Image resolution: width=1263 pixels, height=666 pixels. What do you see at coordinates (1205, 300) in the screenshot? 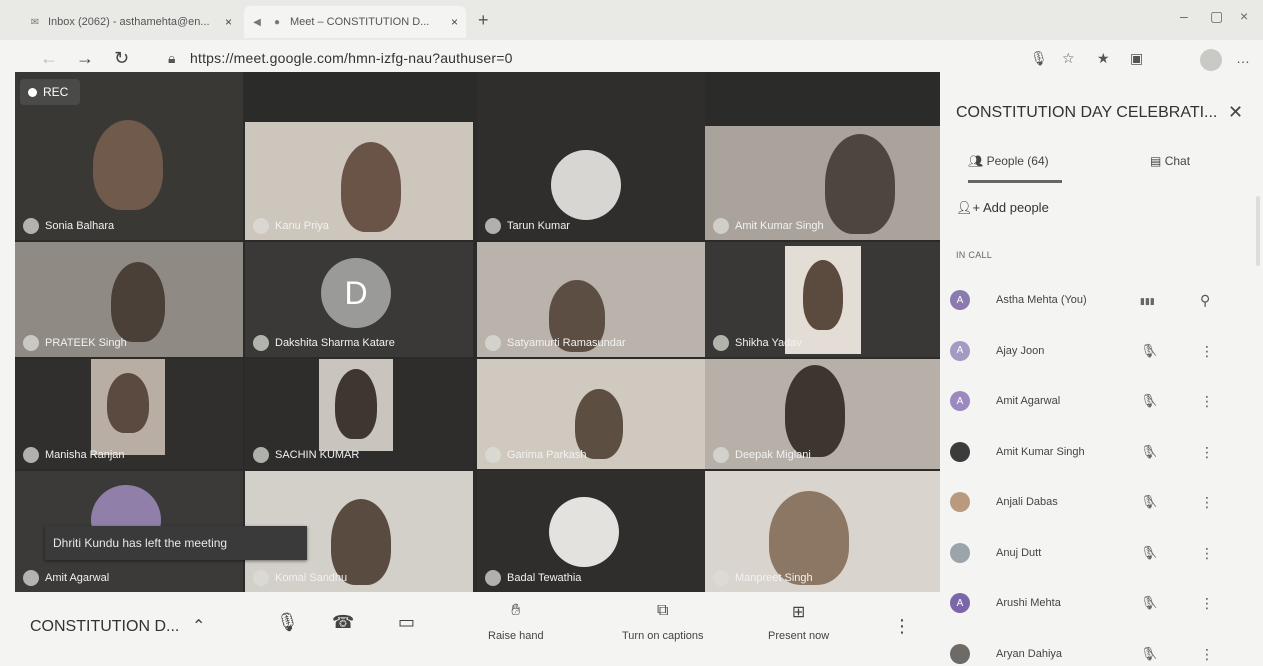
I see `pin-icon: ⚲` at bounding box center [1205, 300].